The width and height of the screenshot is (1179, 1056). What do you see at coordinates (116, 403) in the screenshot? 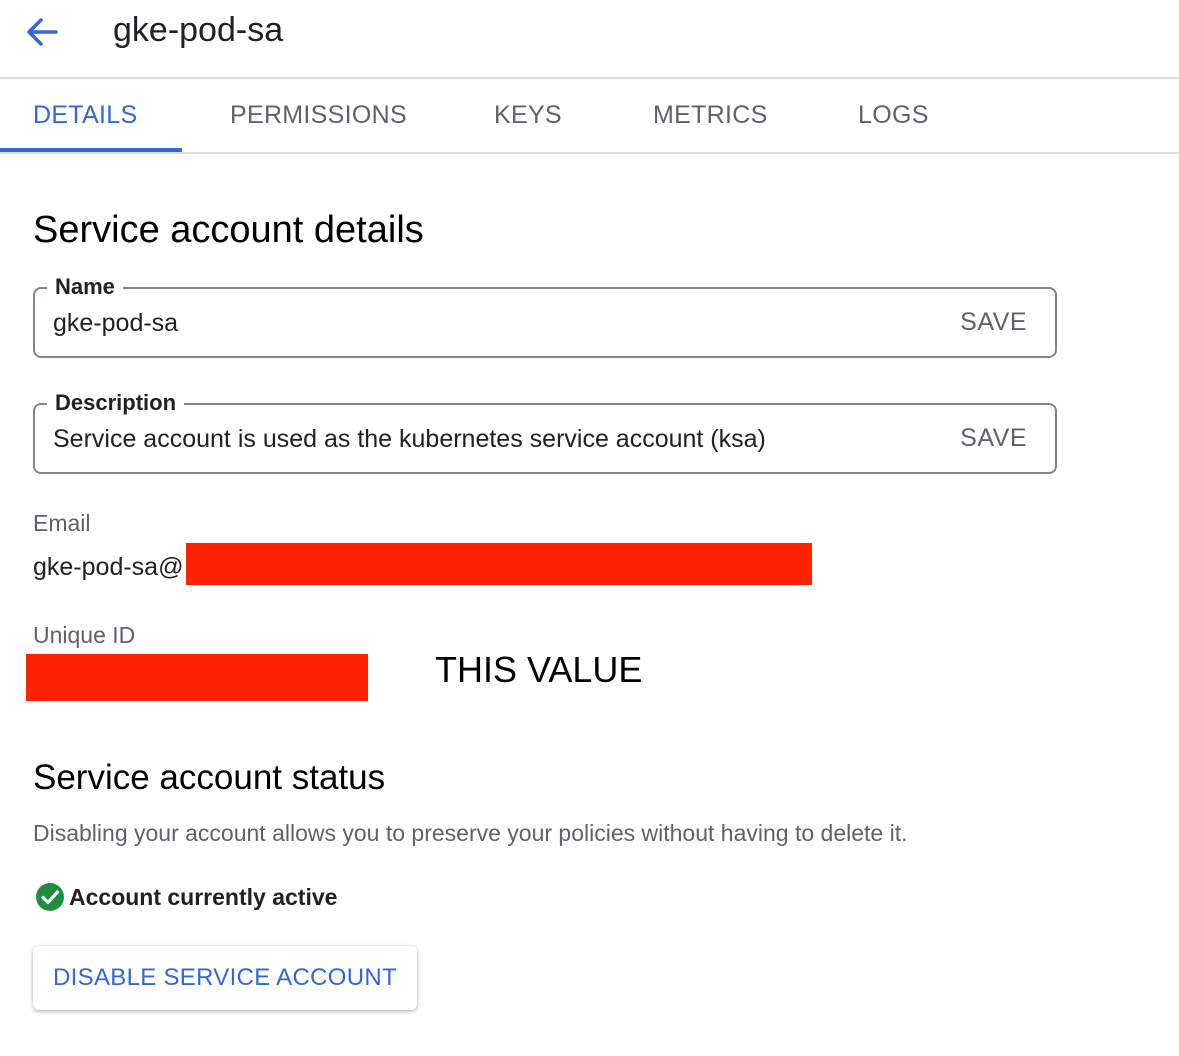
I see `description-field-label: Description` at bounding box center [116, 403].